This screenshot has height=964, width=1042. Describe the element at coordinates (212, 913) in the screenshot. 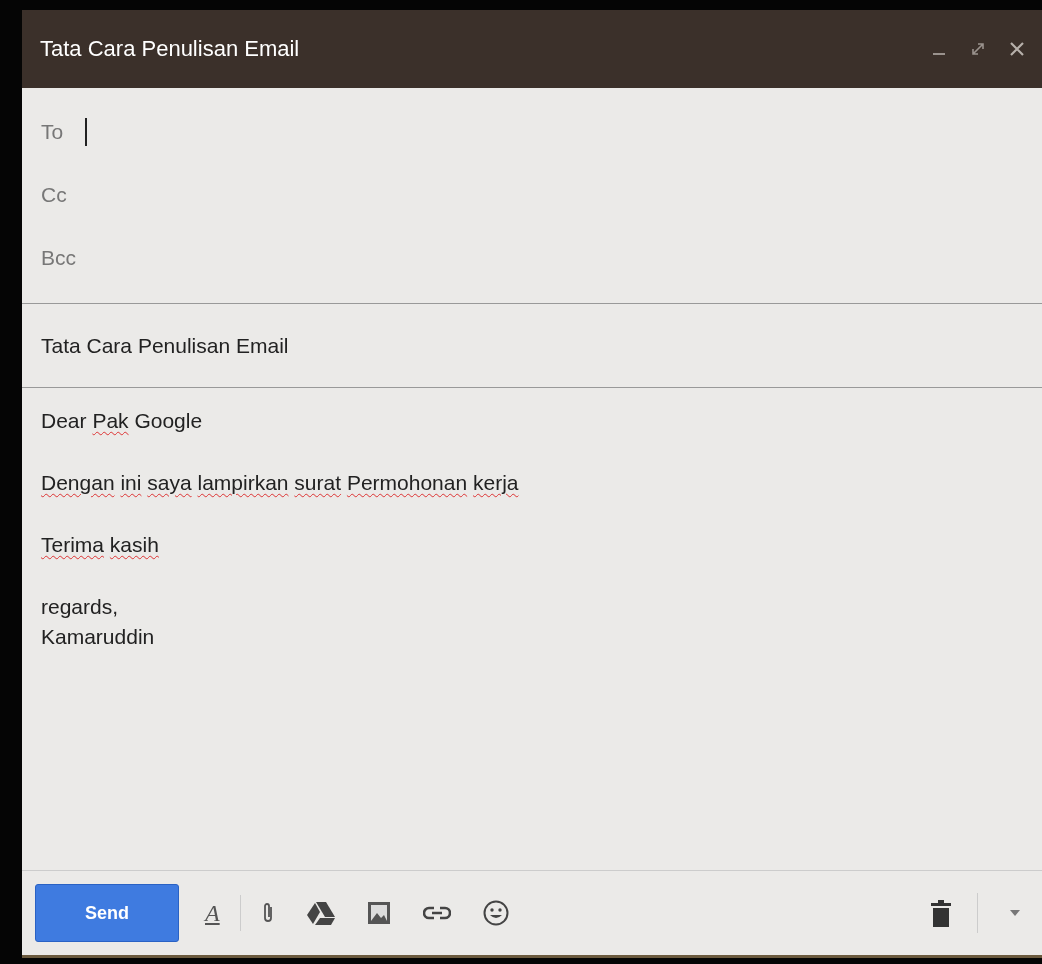

I see `formatting-button: A` at that location.